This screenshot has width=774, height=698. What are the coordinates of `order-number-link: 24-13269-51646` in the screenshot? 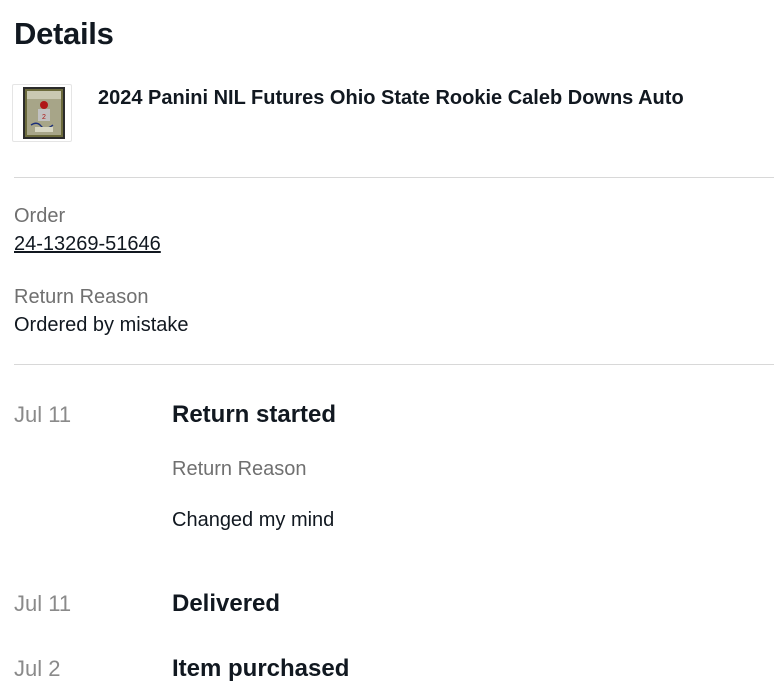 It's located at (87, 244).